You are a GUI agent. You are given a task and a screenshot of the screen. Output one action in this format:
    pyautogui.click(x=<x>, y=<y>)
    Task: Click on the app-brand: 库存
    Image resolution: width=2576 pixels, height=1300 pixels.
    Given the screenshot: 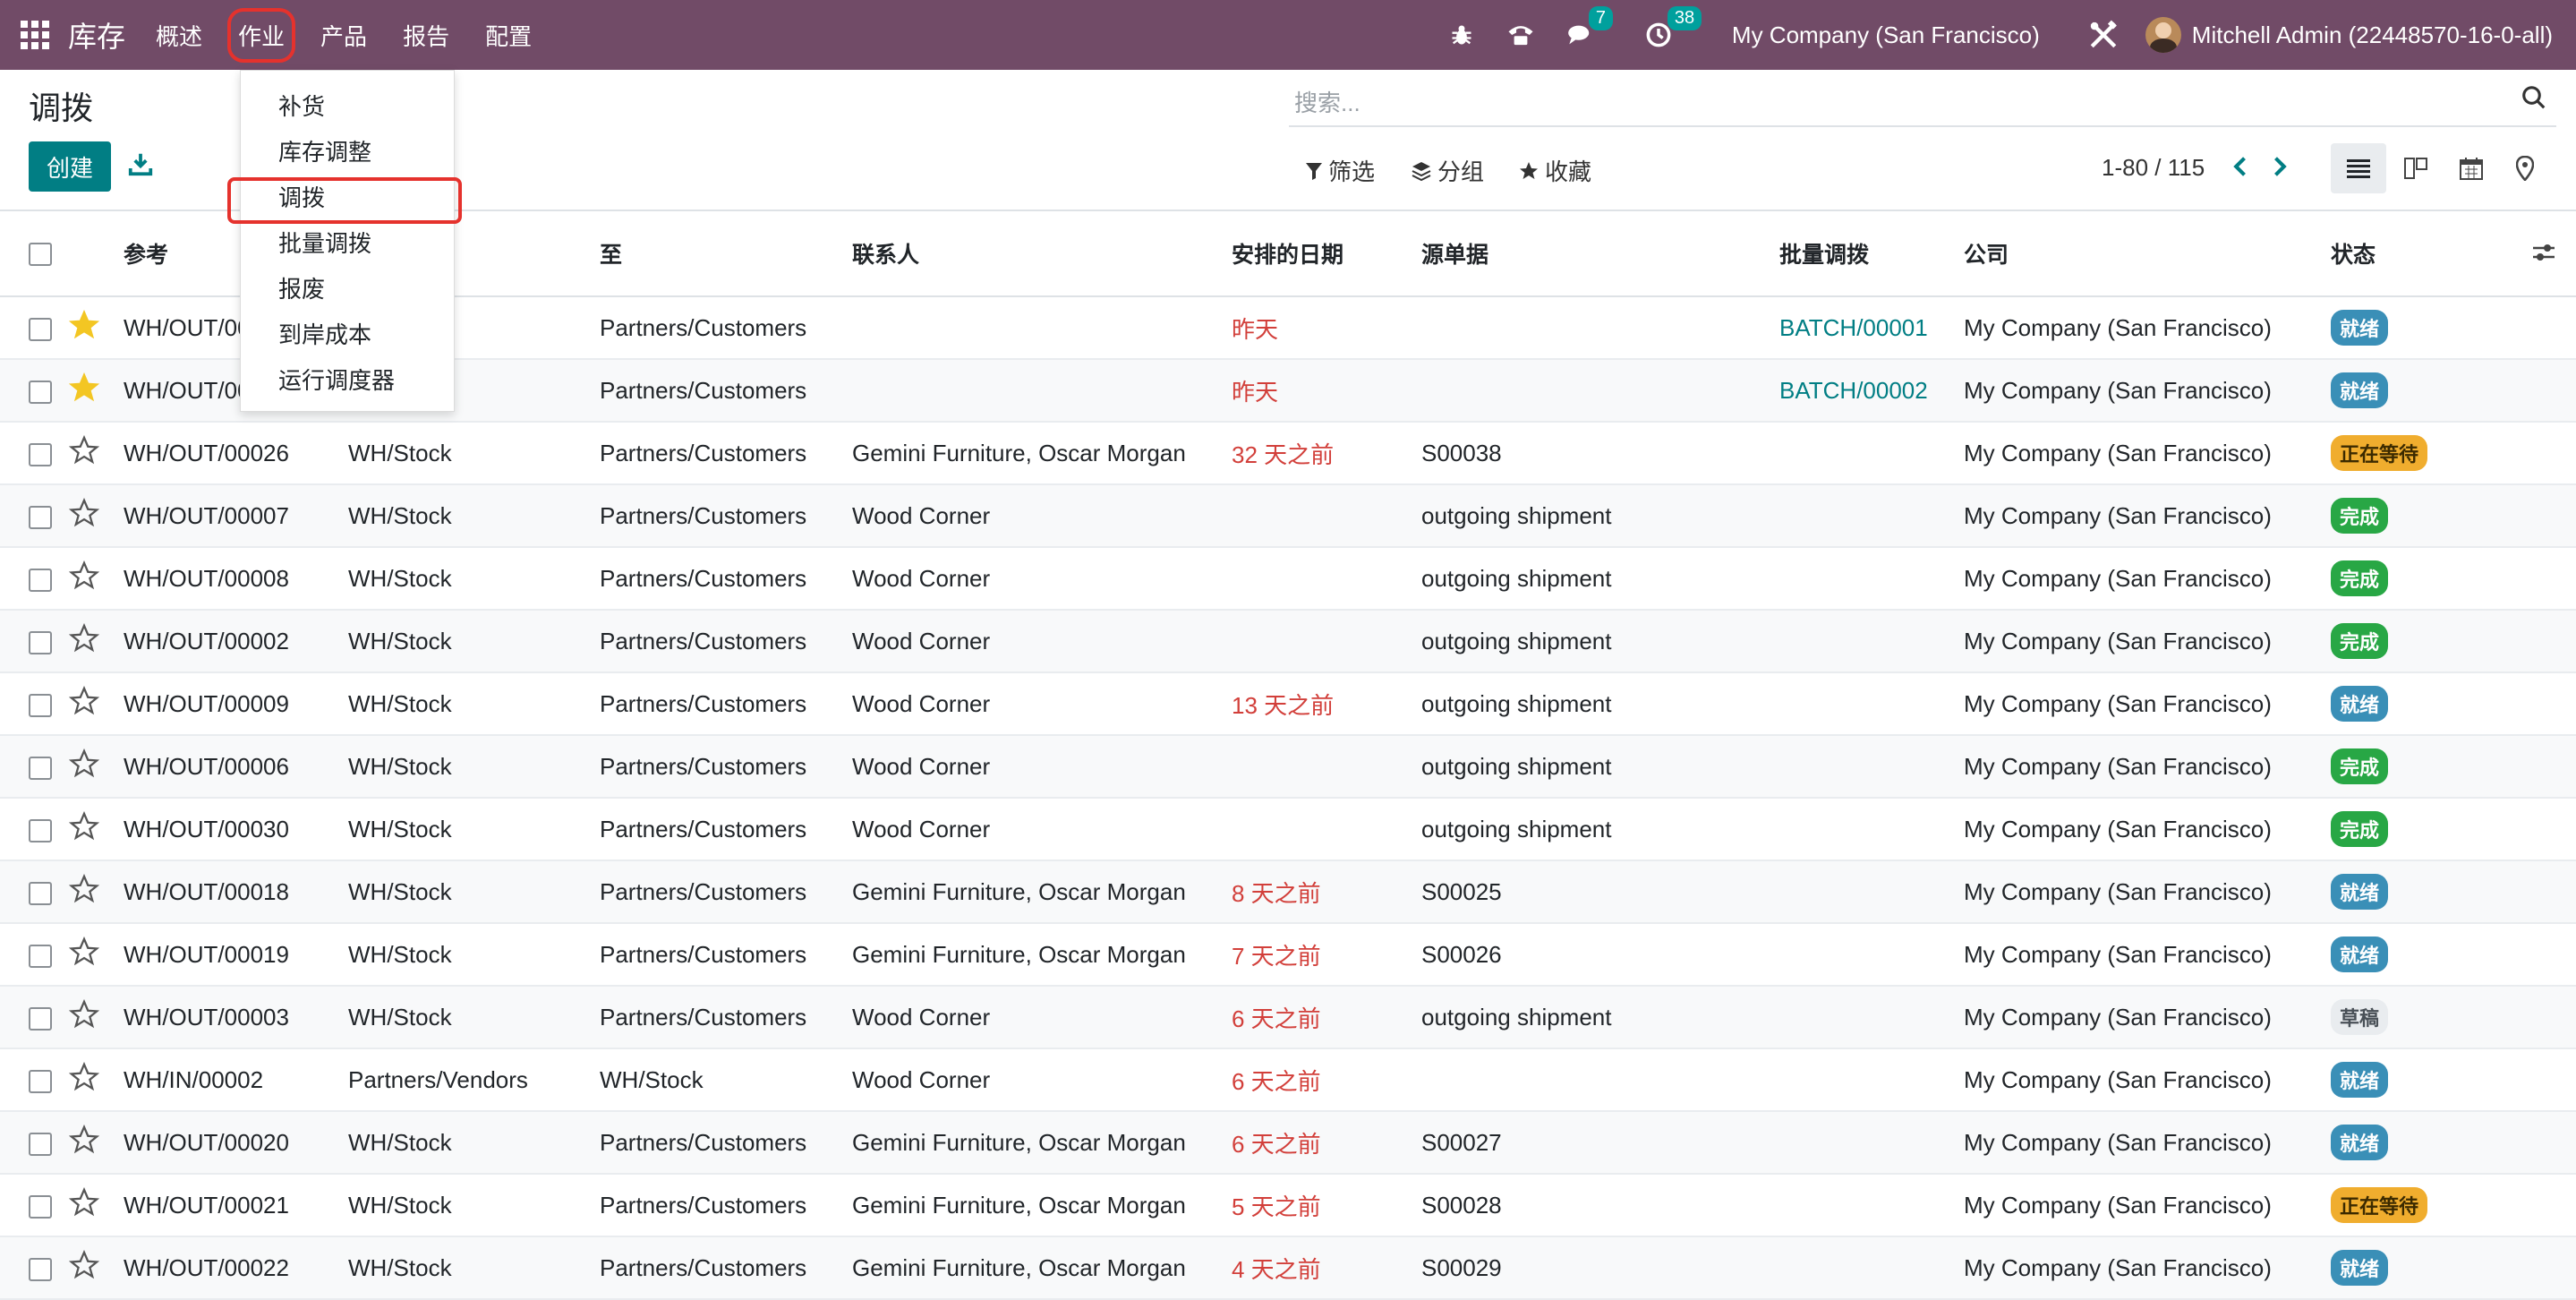 What is the action you would take?
    pyautogui.click(x=96, y=35)
    